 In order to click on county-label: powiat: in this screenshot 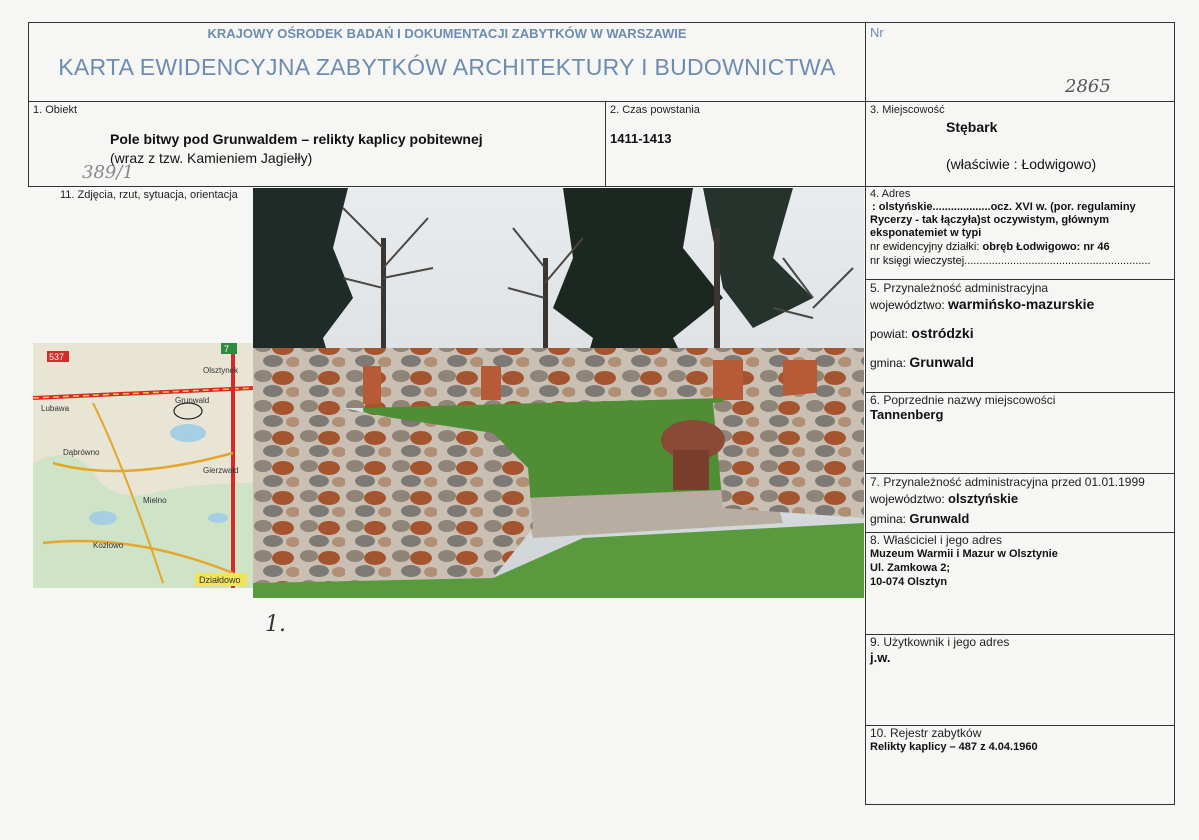, I will do `click(889, 334)`.